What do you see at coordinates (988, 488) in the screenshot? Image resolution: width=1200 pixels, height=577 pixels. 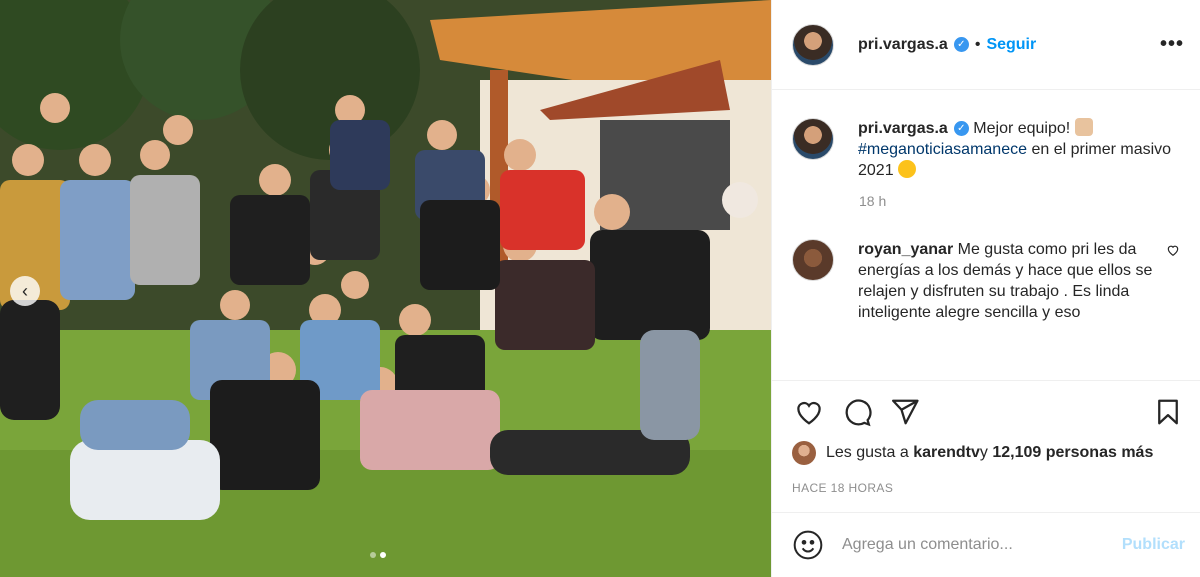 I see `post-timestamp: HACE 18 HORAS` at bounding box center [988, 488].